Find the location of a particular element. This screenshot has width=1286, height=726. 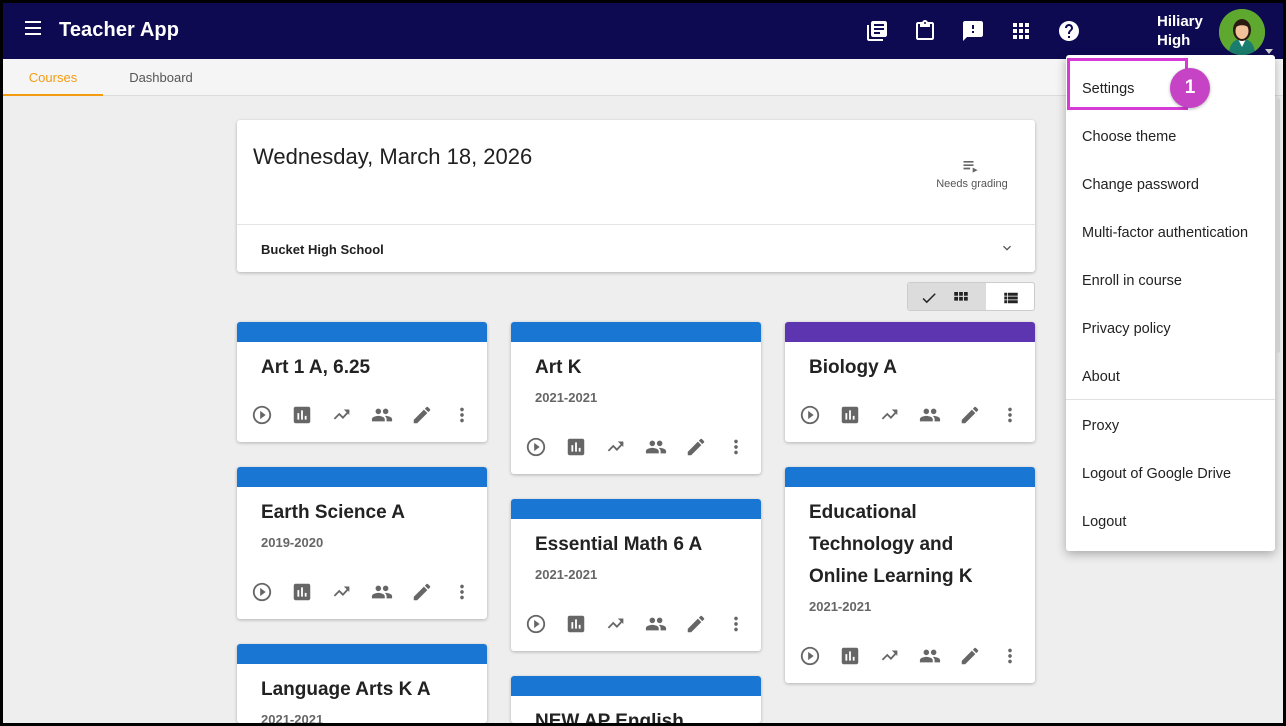

course-card: Art 1 A, 6.25 is located at coordinates (362, 382).